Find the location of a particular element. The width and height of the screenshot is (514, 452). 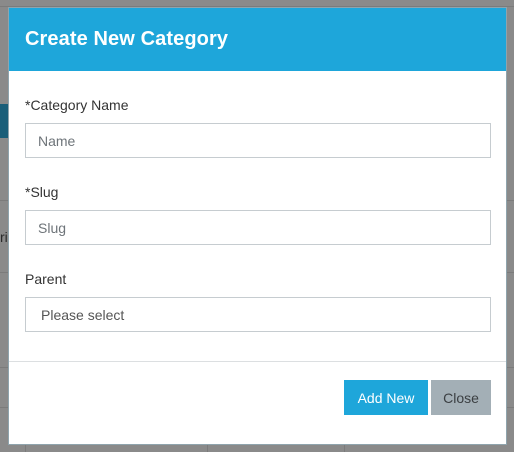

parent-label: Parent is located at coordinates (46, 279).